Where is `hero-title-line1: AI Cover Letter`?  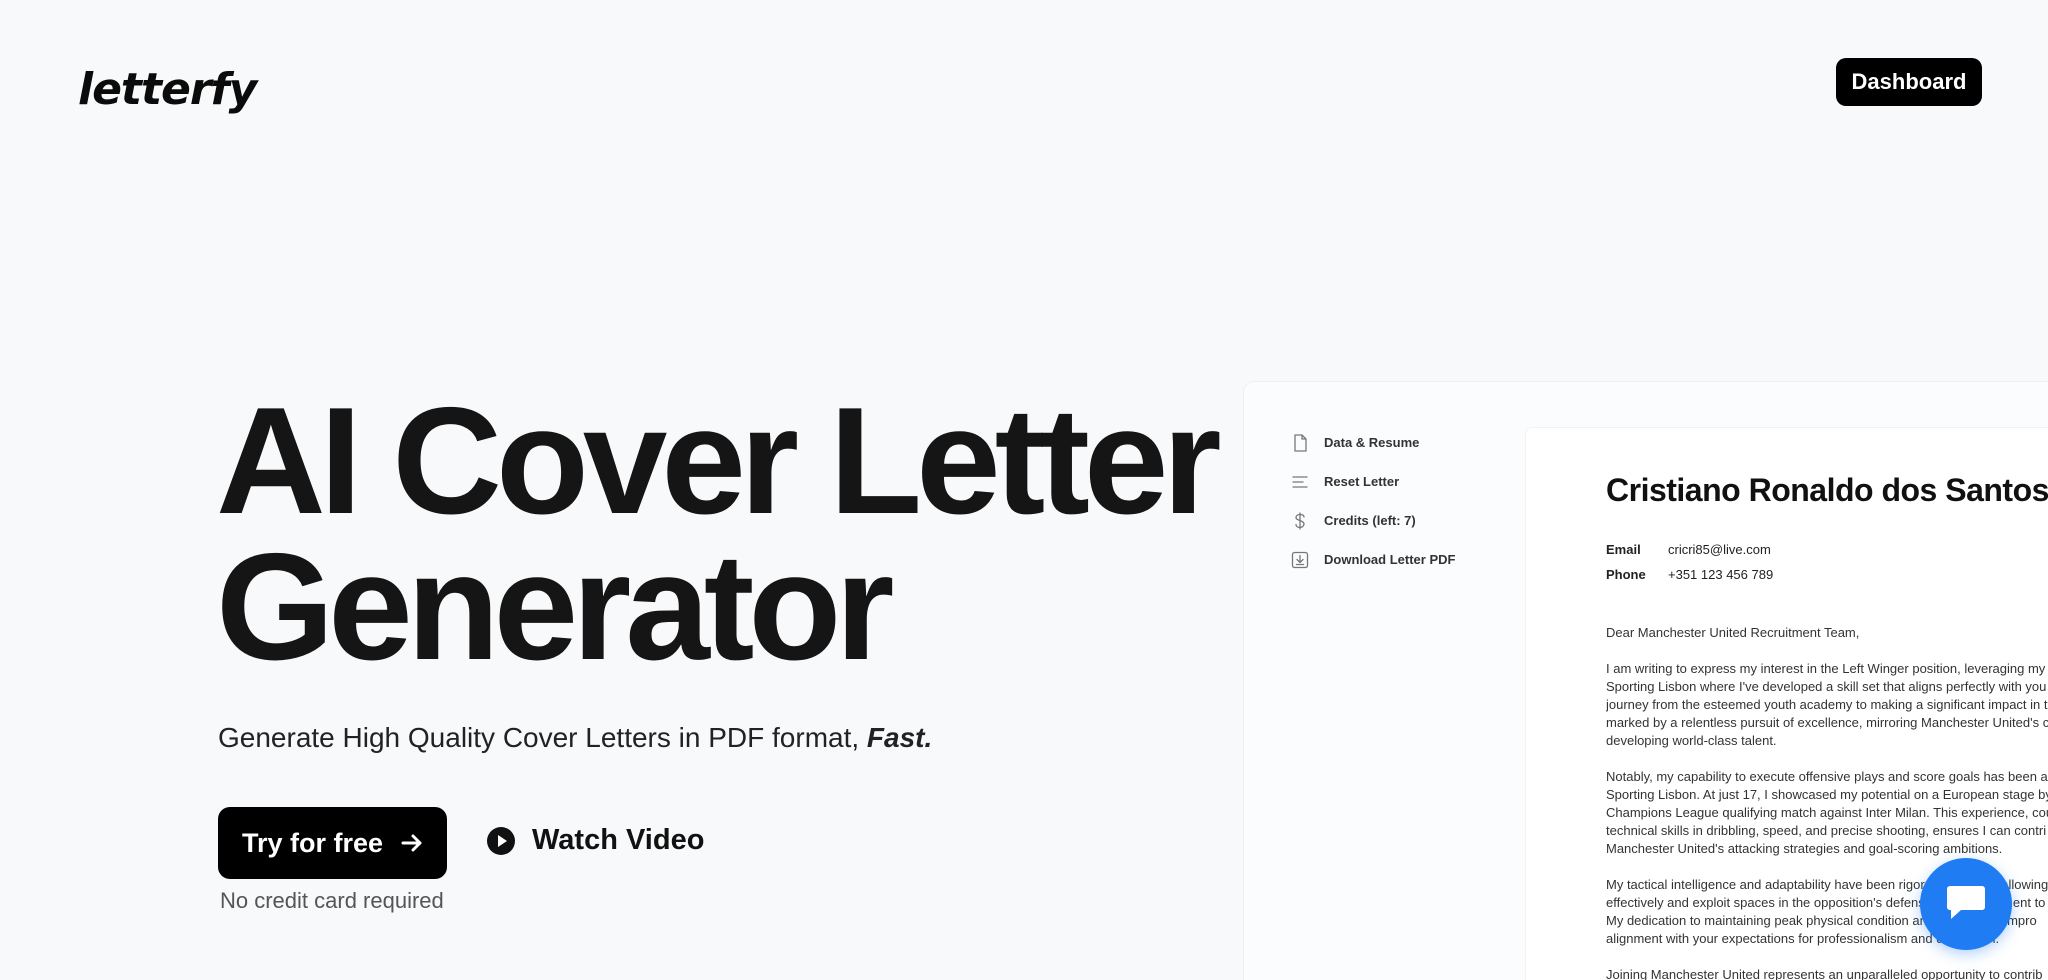
hero-title-line1: AI Cover Letter is located at coordinates (719, 461).